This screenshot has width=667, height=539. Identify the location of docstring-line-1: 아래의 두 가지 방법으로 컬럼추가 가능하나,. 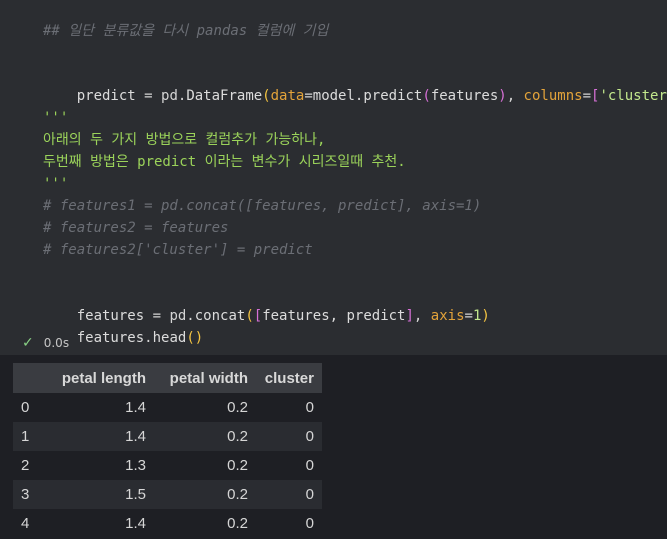
(184, 140).